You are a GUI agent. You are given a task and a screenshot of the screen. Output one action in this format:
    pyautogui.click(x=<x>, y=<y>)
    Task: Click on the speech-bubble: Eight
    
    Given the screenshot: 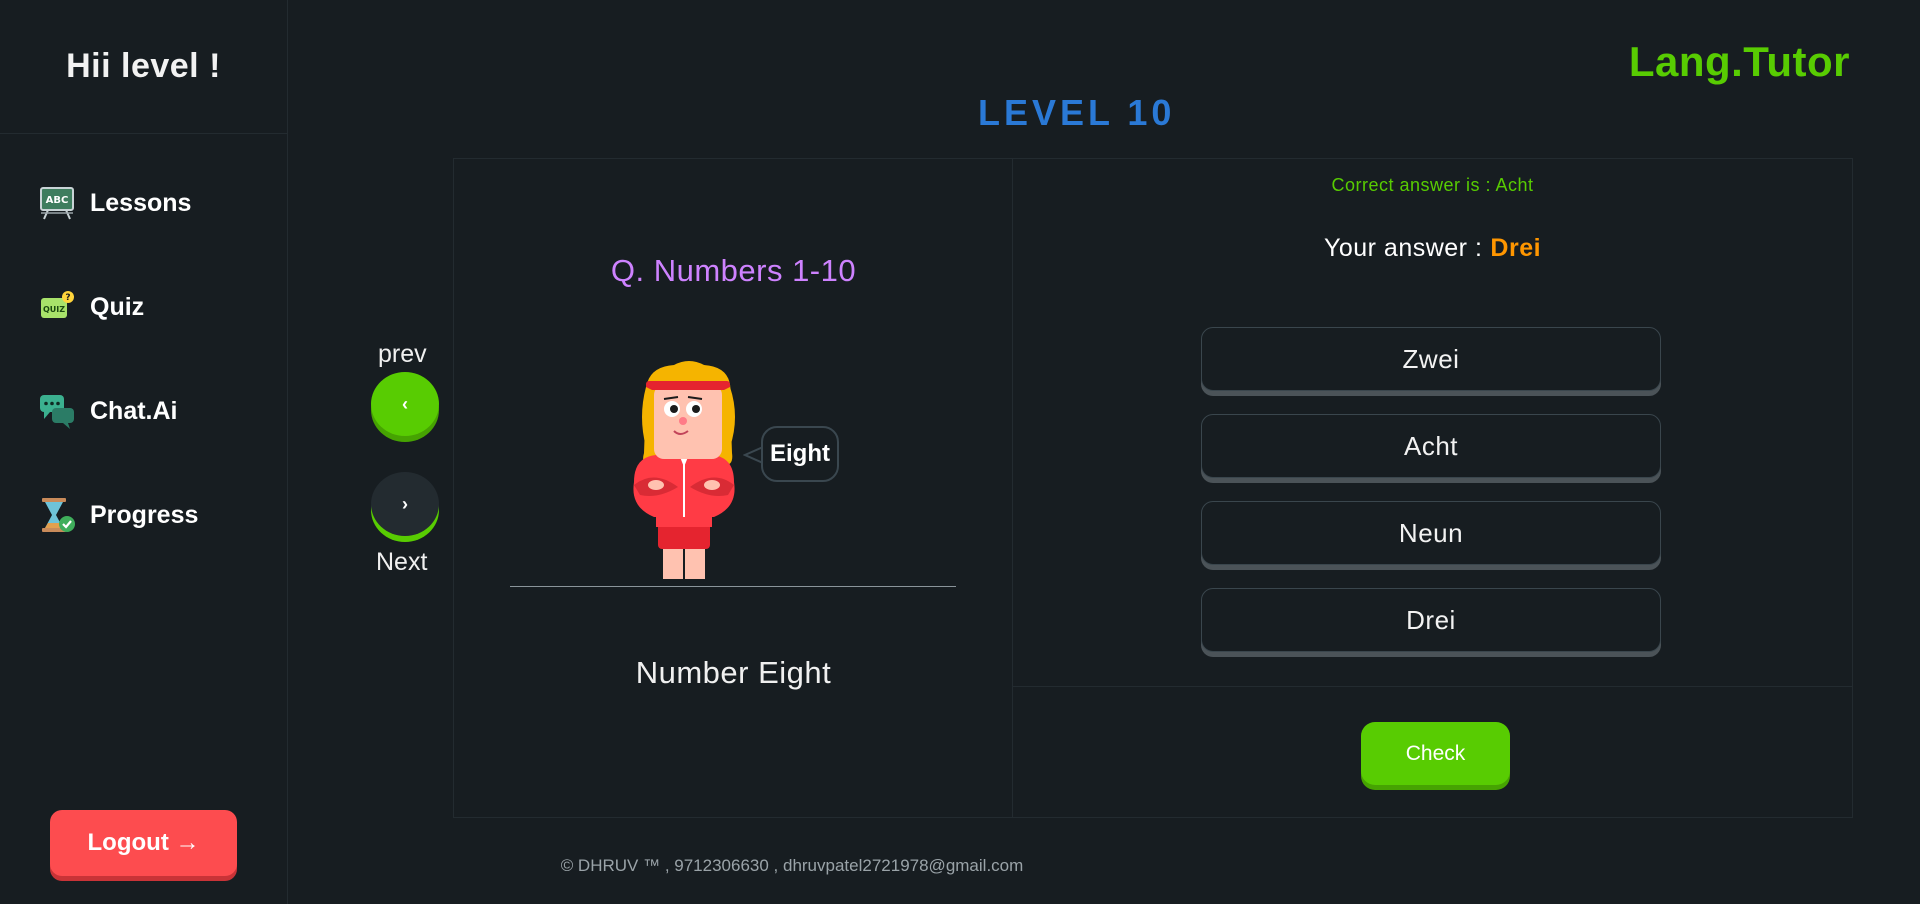 What is the action you would take?
    pyautogui.click(x=800, y=454)
    